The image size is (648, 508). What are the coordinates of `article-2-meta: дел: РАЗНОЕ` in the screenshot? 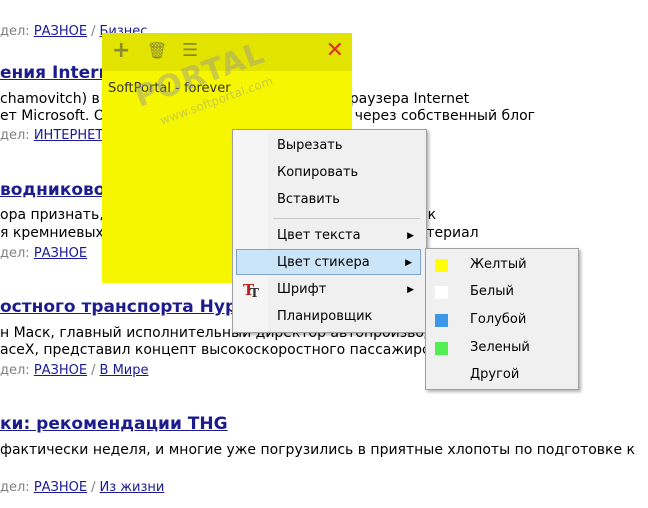 It's located at (43, 253).